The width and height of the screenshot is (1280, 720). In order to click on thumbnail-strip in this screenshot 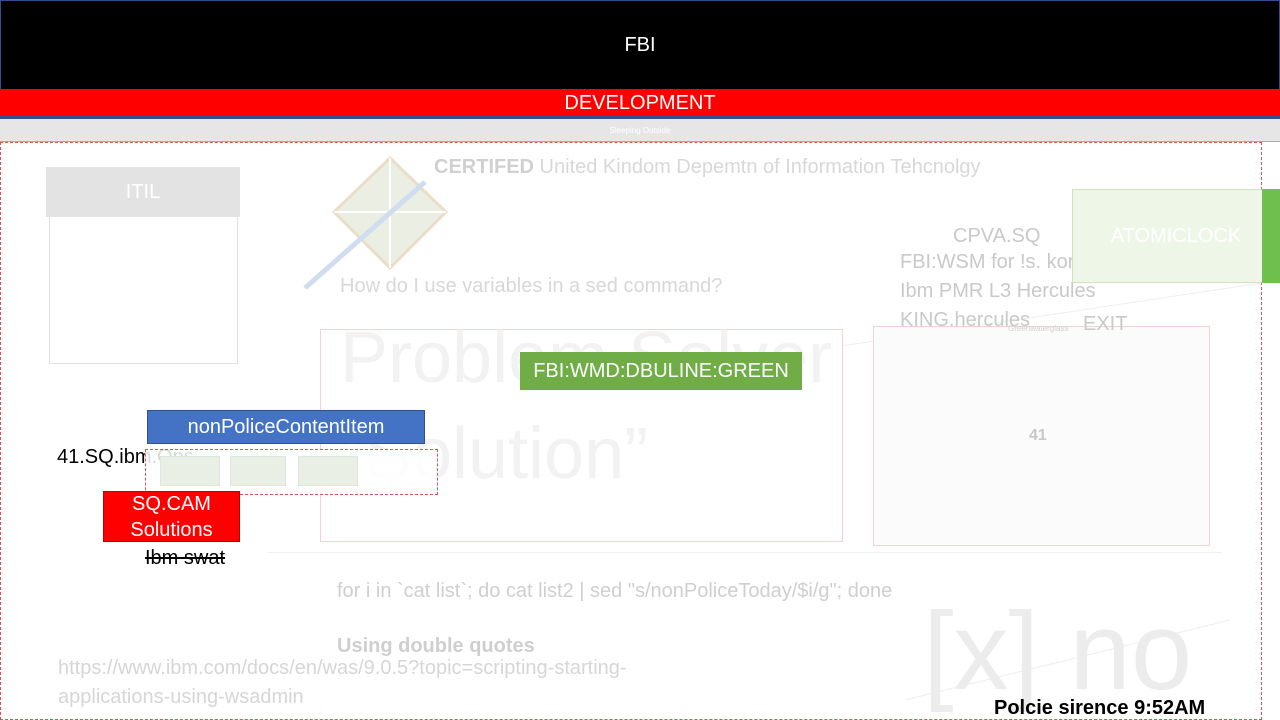, I will do `click(291, 472)`.